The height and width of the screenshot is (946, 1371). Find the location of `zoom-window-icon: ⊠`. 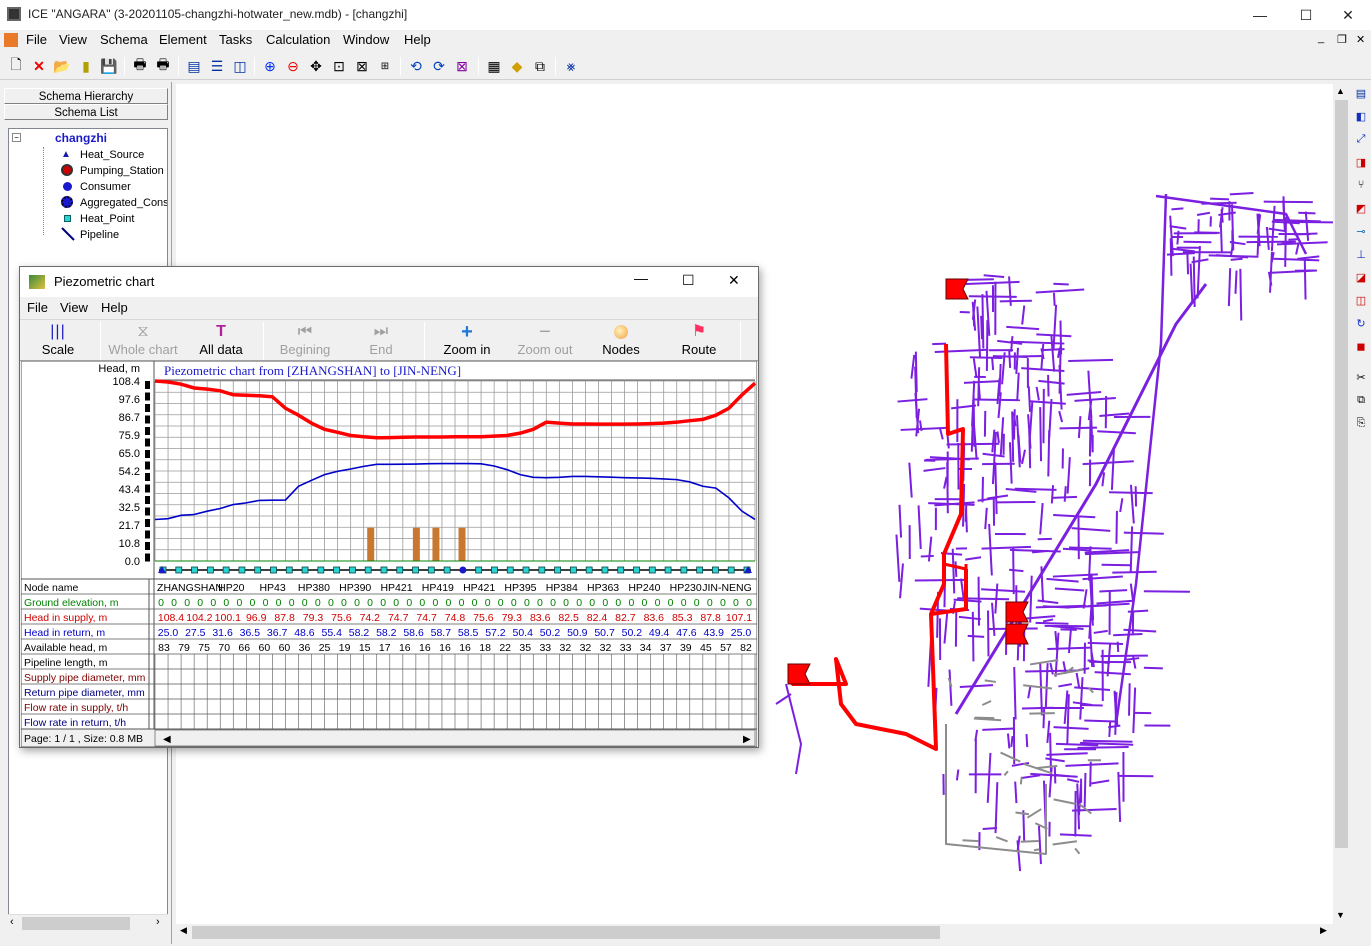

zoom-window-icon: ⊠ is located at coordinates (362, 66).